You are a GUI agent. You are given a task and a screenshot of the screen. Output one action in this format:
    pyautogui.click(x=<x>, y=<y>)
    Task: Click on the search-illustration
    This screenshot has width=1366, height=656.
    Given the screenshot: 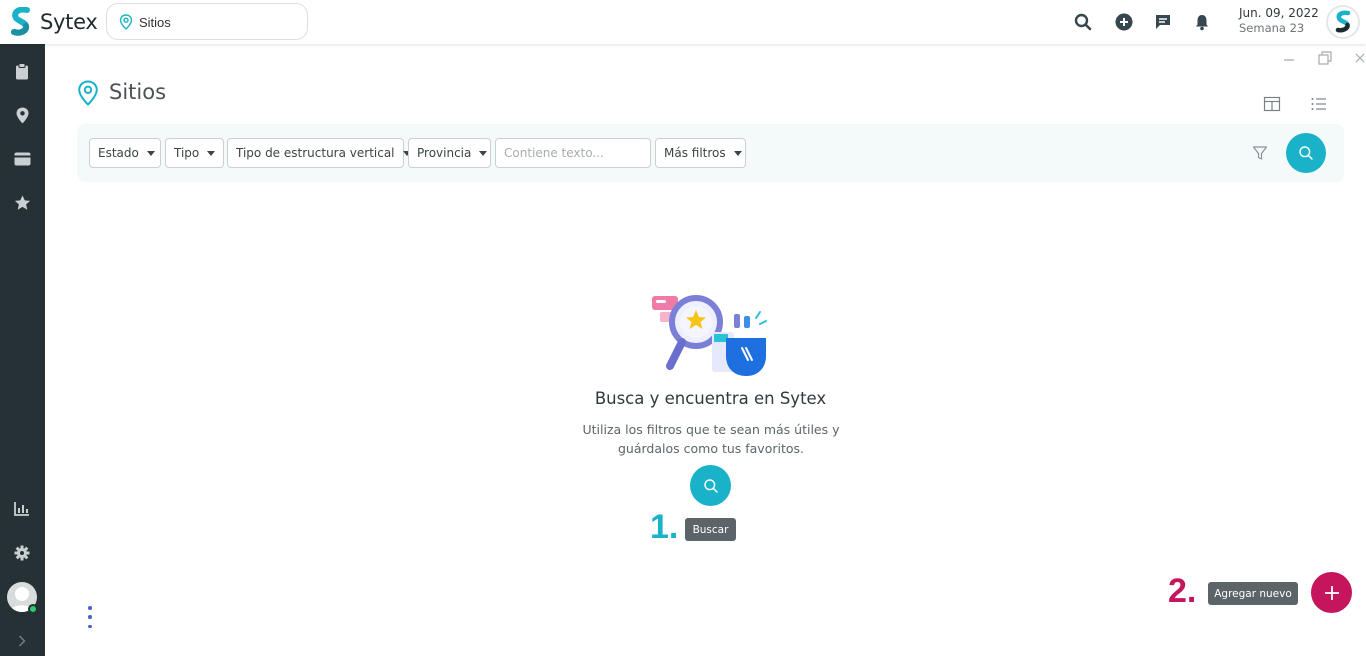 What is the action you would take?
    pyautogui.click(x=709, y=335)
    